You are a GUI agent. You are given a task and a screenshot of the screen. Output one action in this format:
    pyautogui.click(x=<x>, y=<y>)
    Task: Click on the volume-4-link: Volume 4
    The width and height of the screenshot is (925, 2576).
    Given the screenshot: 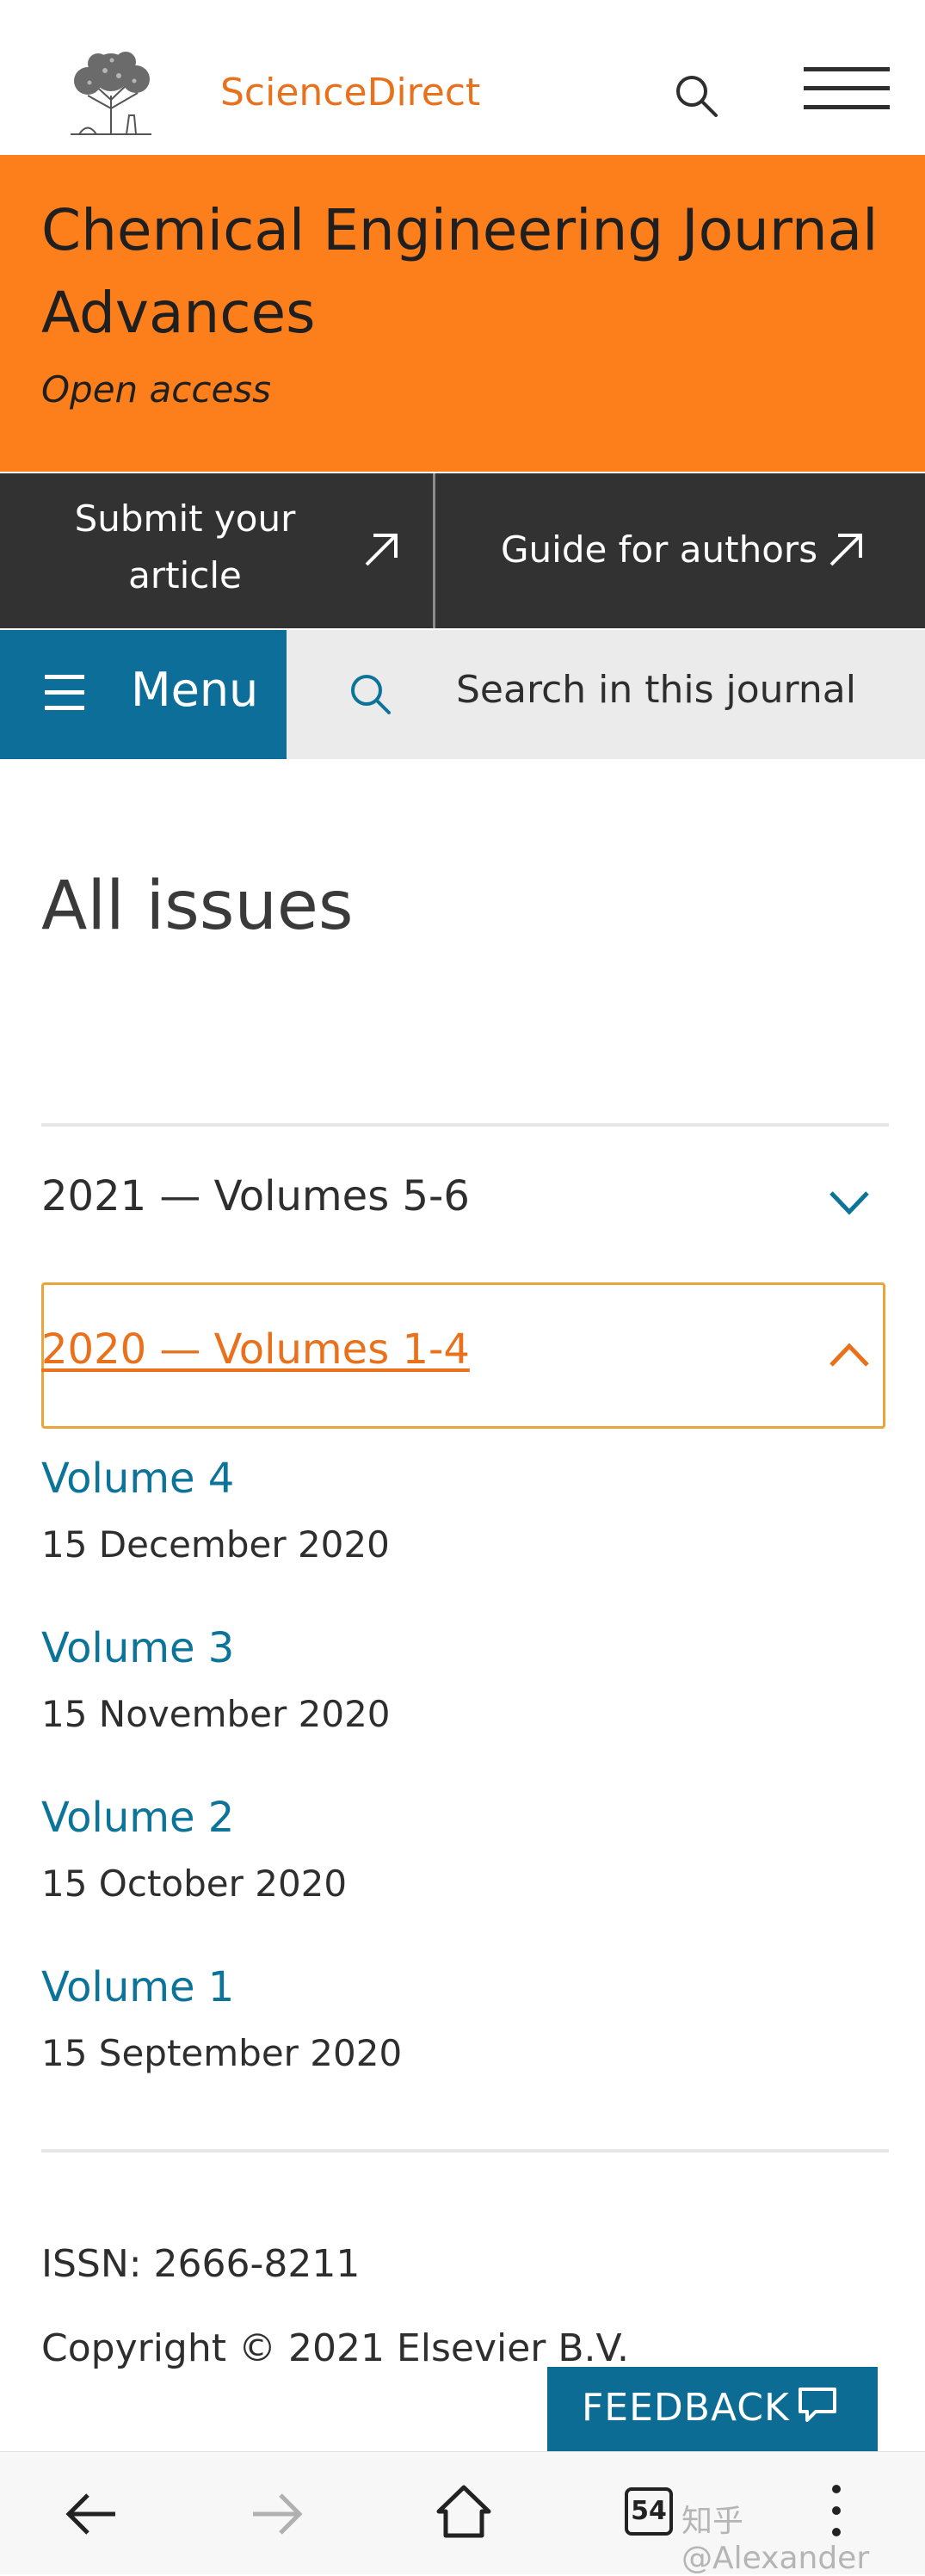 What is the action you would take?
    pyautogui.click(x=137, y=1479)
    